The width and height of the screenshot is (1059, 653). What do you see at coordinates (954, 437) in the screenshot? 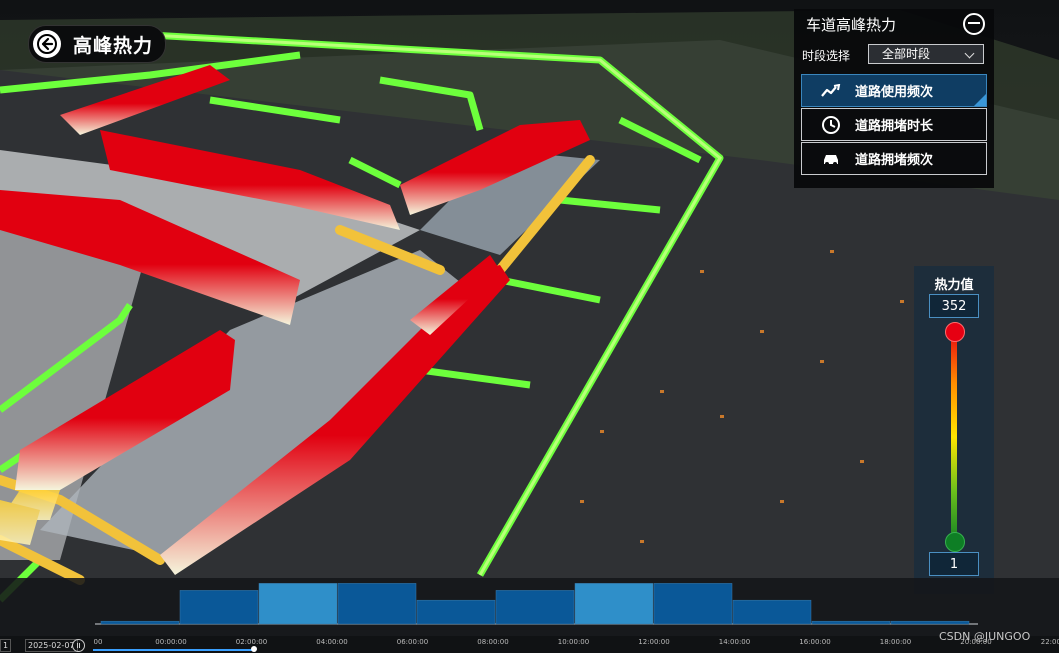
I see `legend-color-bar` at bounding box center [954, 437].